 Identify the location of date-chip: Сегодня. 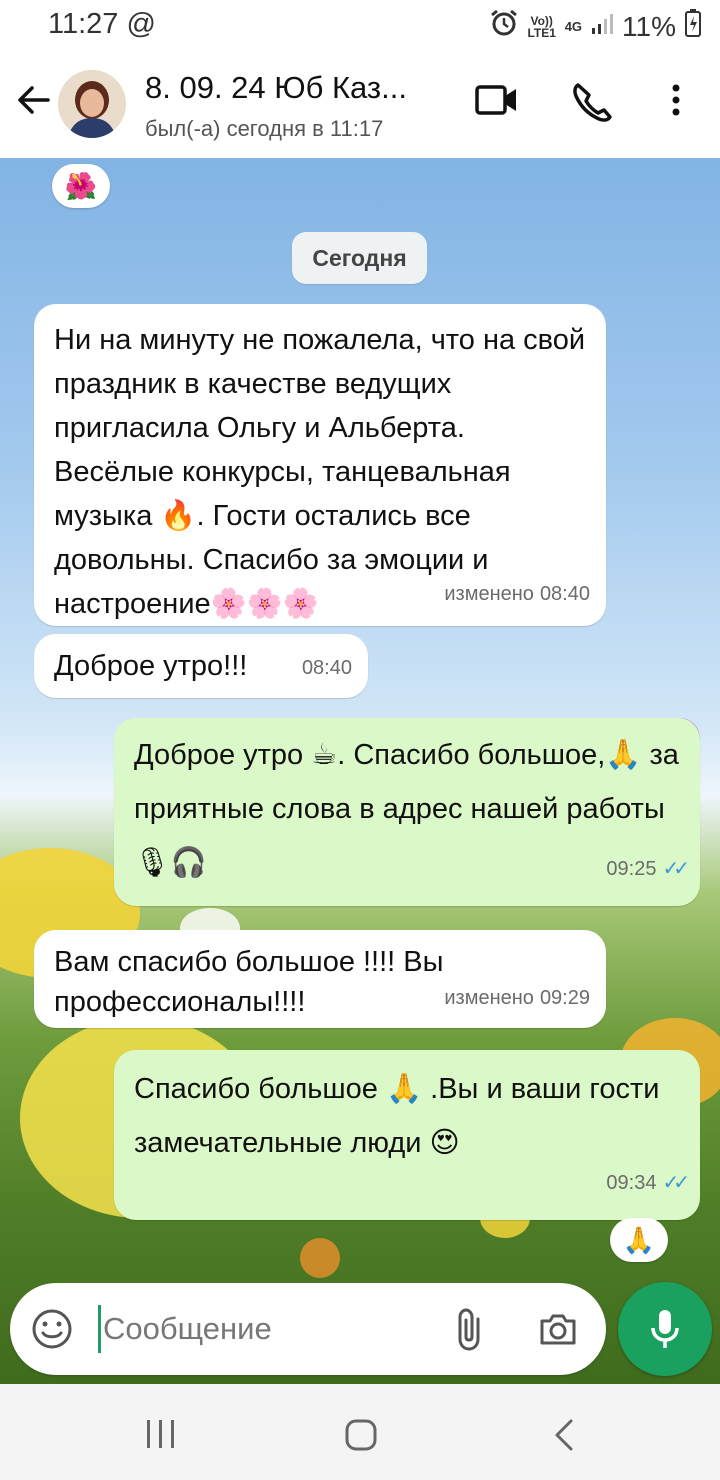
(359, 258).